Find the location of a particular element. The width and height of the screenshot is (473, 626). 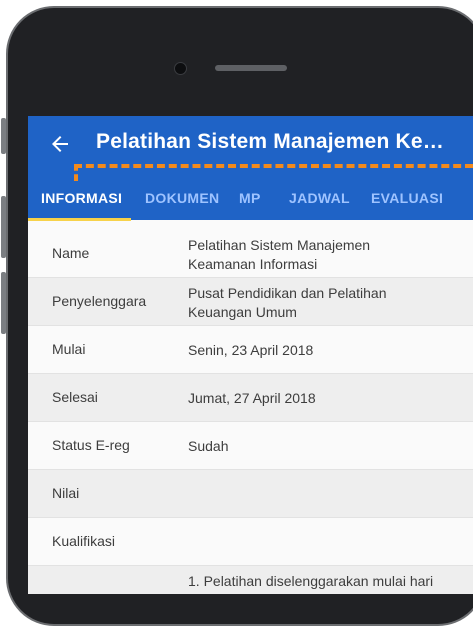

tab-bar: INFORMASI DOKUMEN MP JADWAL EVALUASI is located at coordinates (250, 201).